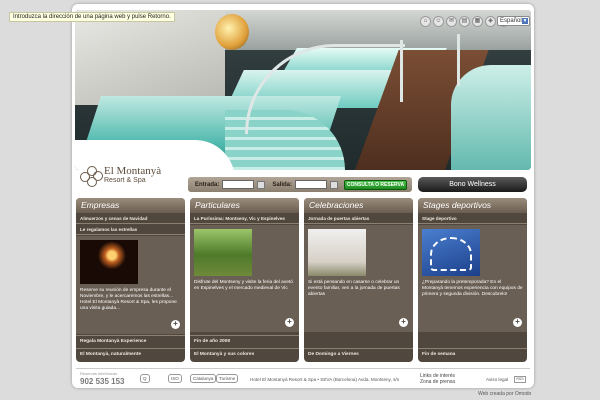 This screenshot has height=400, width=600. I want to click on entrada-label: Entrada:, so click(207, 184).